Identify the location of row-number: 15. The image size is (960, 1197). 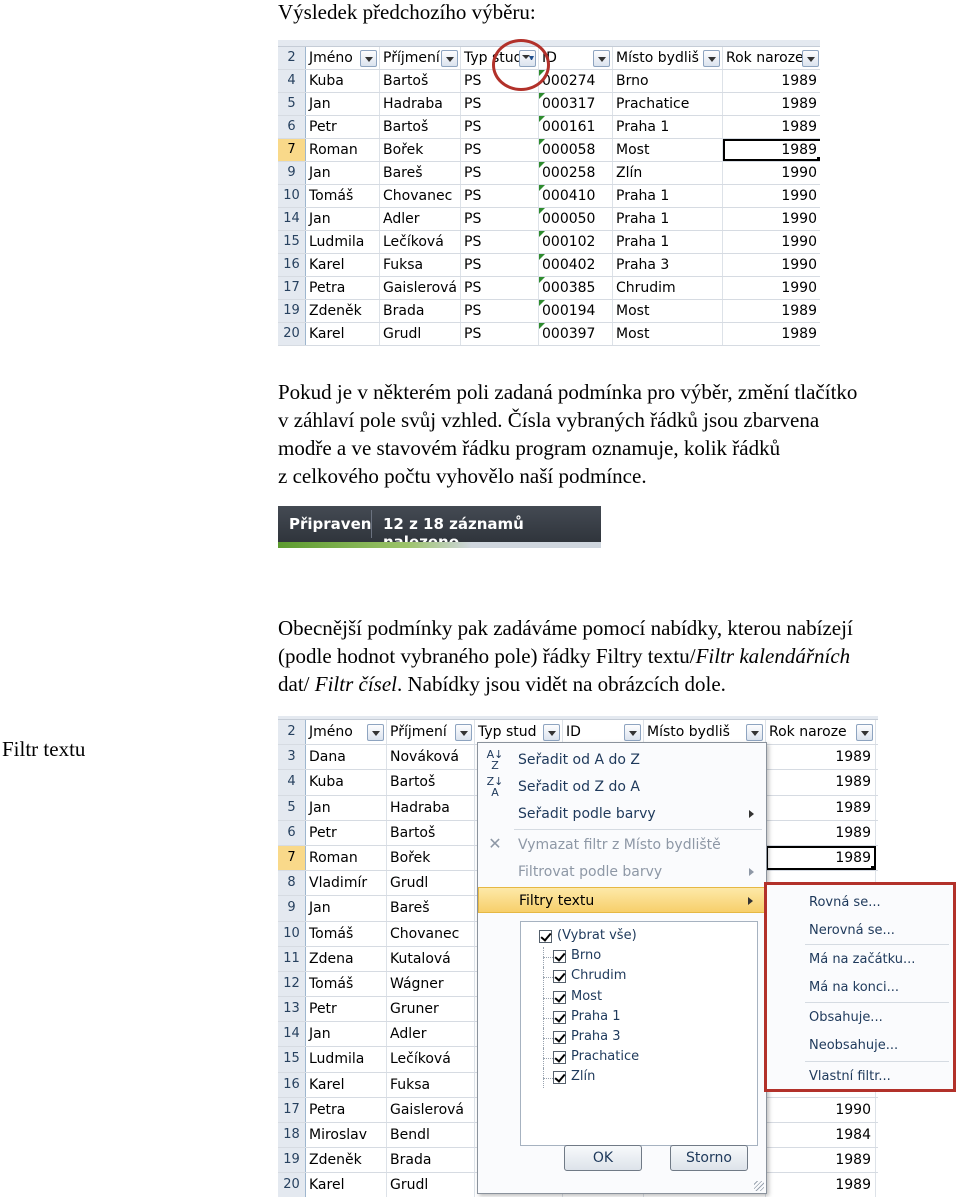
(292, 1059).